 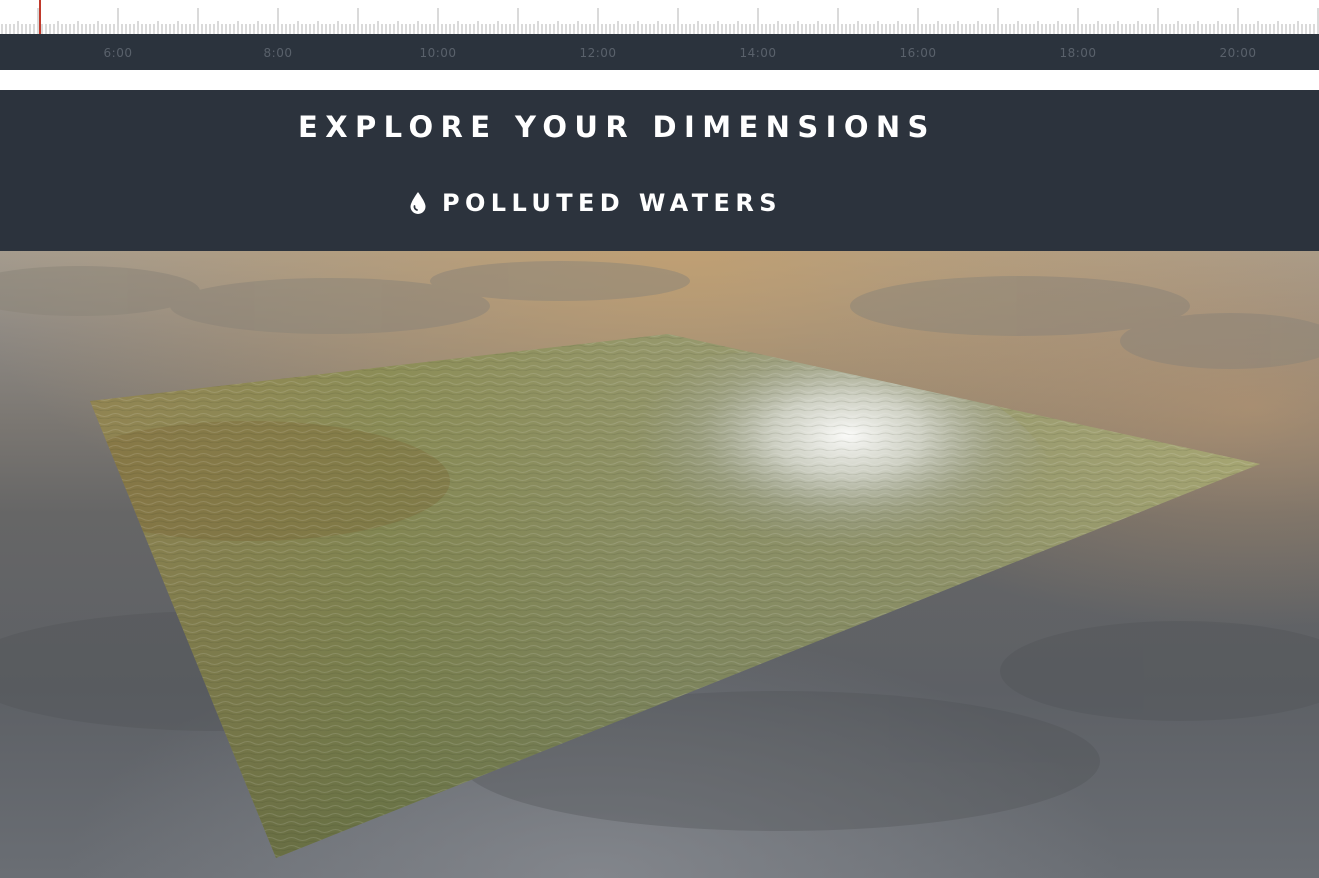 What do you see at coordinates (758, 53) in the screenshot?
I see `time-label: 14:00` at bounding box center [758, 53].